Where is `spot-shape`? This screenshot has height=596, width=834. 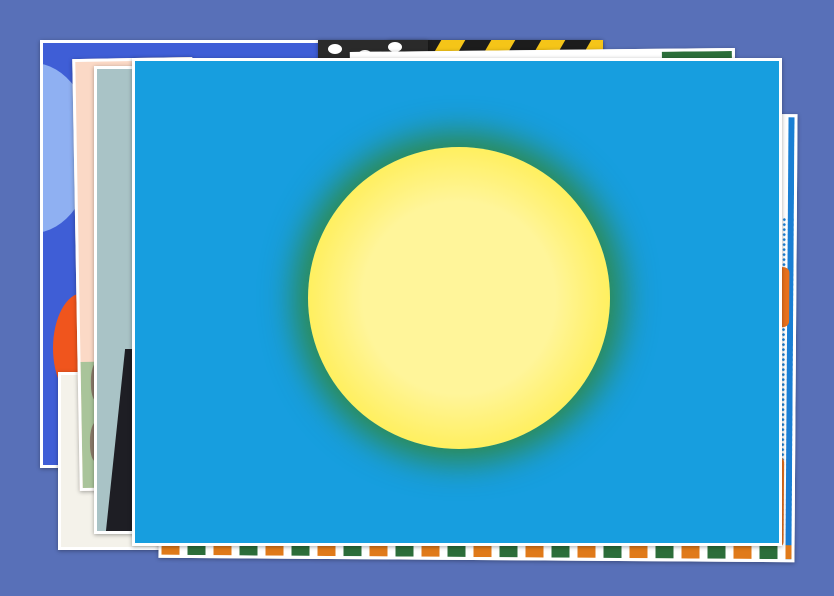
spot-shape is located at coordinates (335, 49).